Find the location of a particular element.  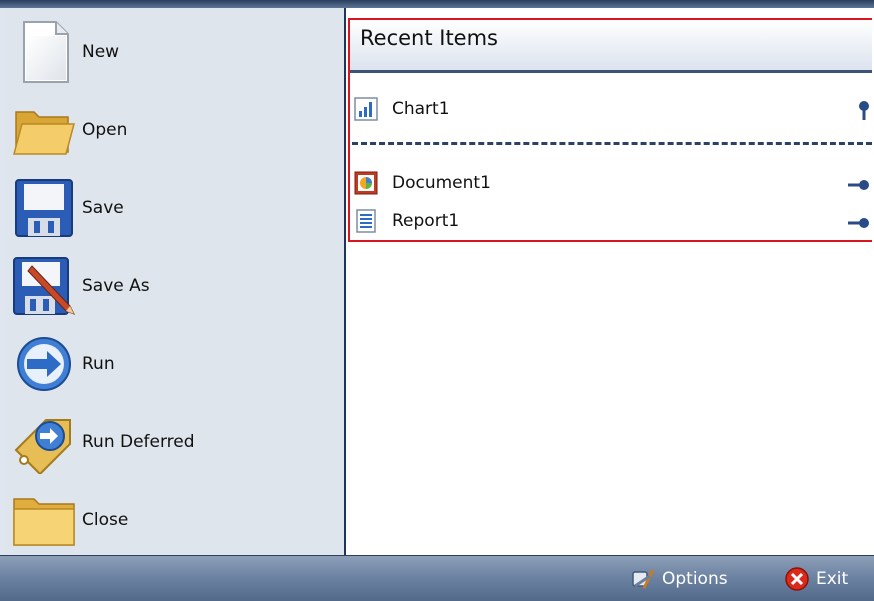

menu-footer-bar: Options Exit is located at coordinates (437, 578).